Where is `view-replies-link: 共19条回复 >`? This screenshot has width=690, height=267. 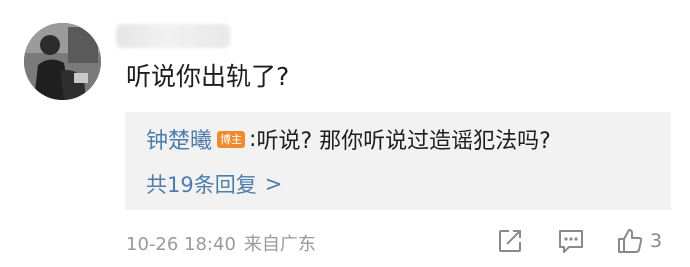
view-replies-link: 共19条回复 > is located at coordinates (214, 184).